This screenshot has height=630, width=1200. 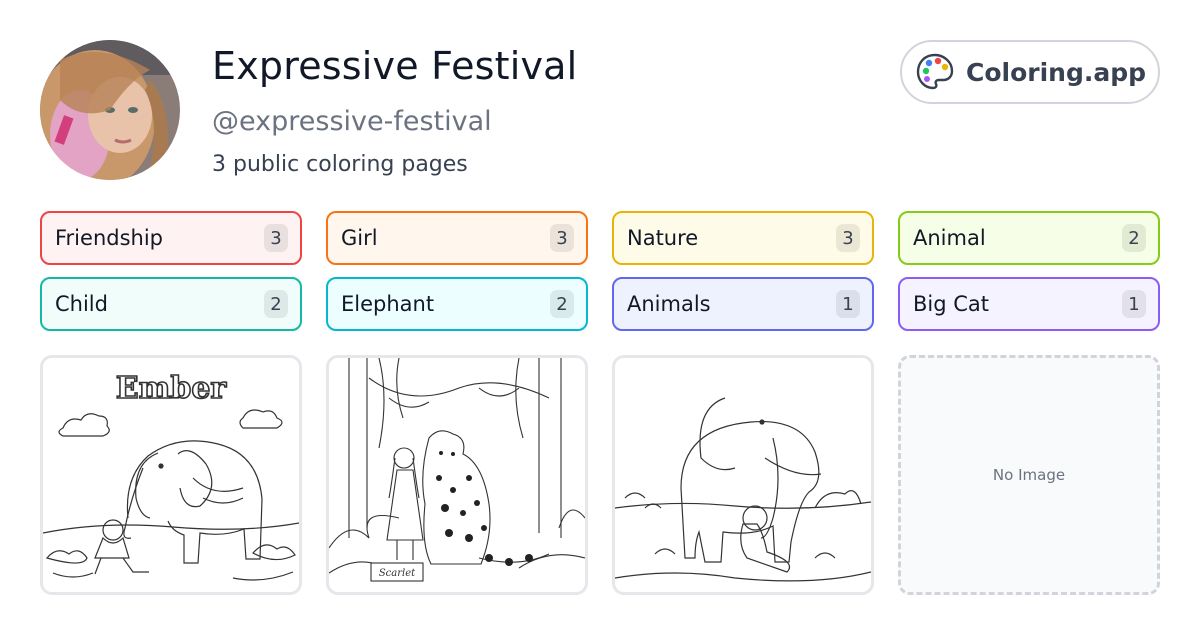 I want to click on tag-child: Child 2, so click(x=171, y=304).